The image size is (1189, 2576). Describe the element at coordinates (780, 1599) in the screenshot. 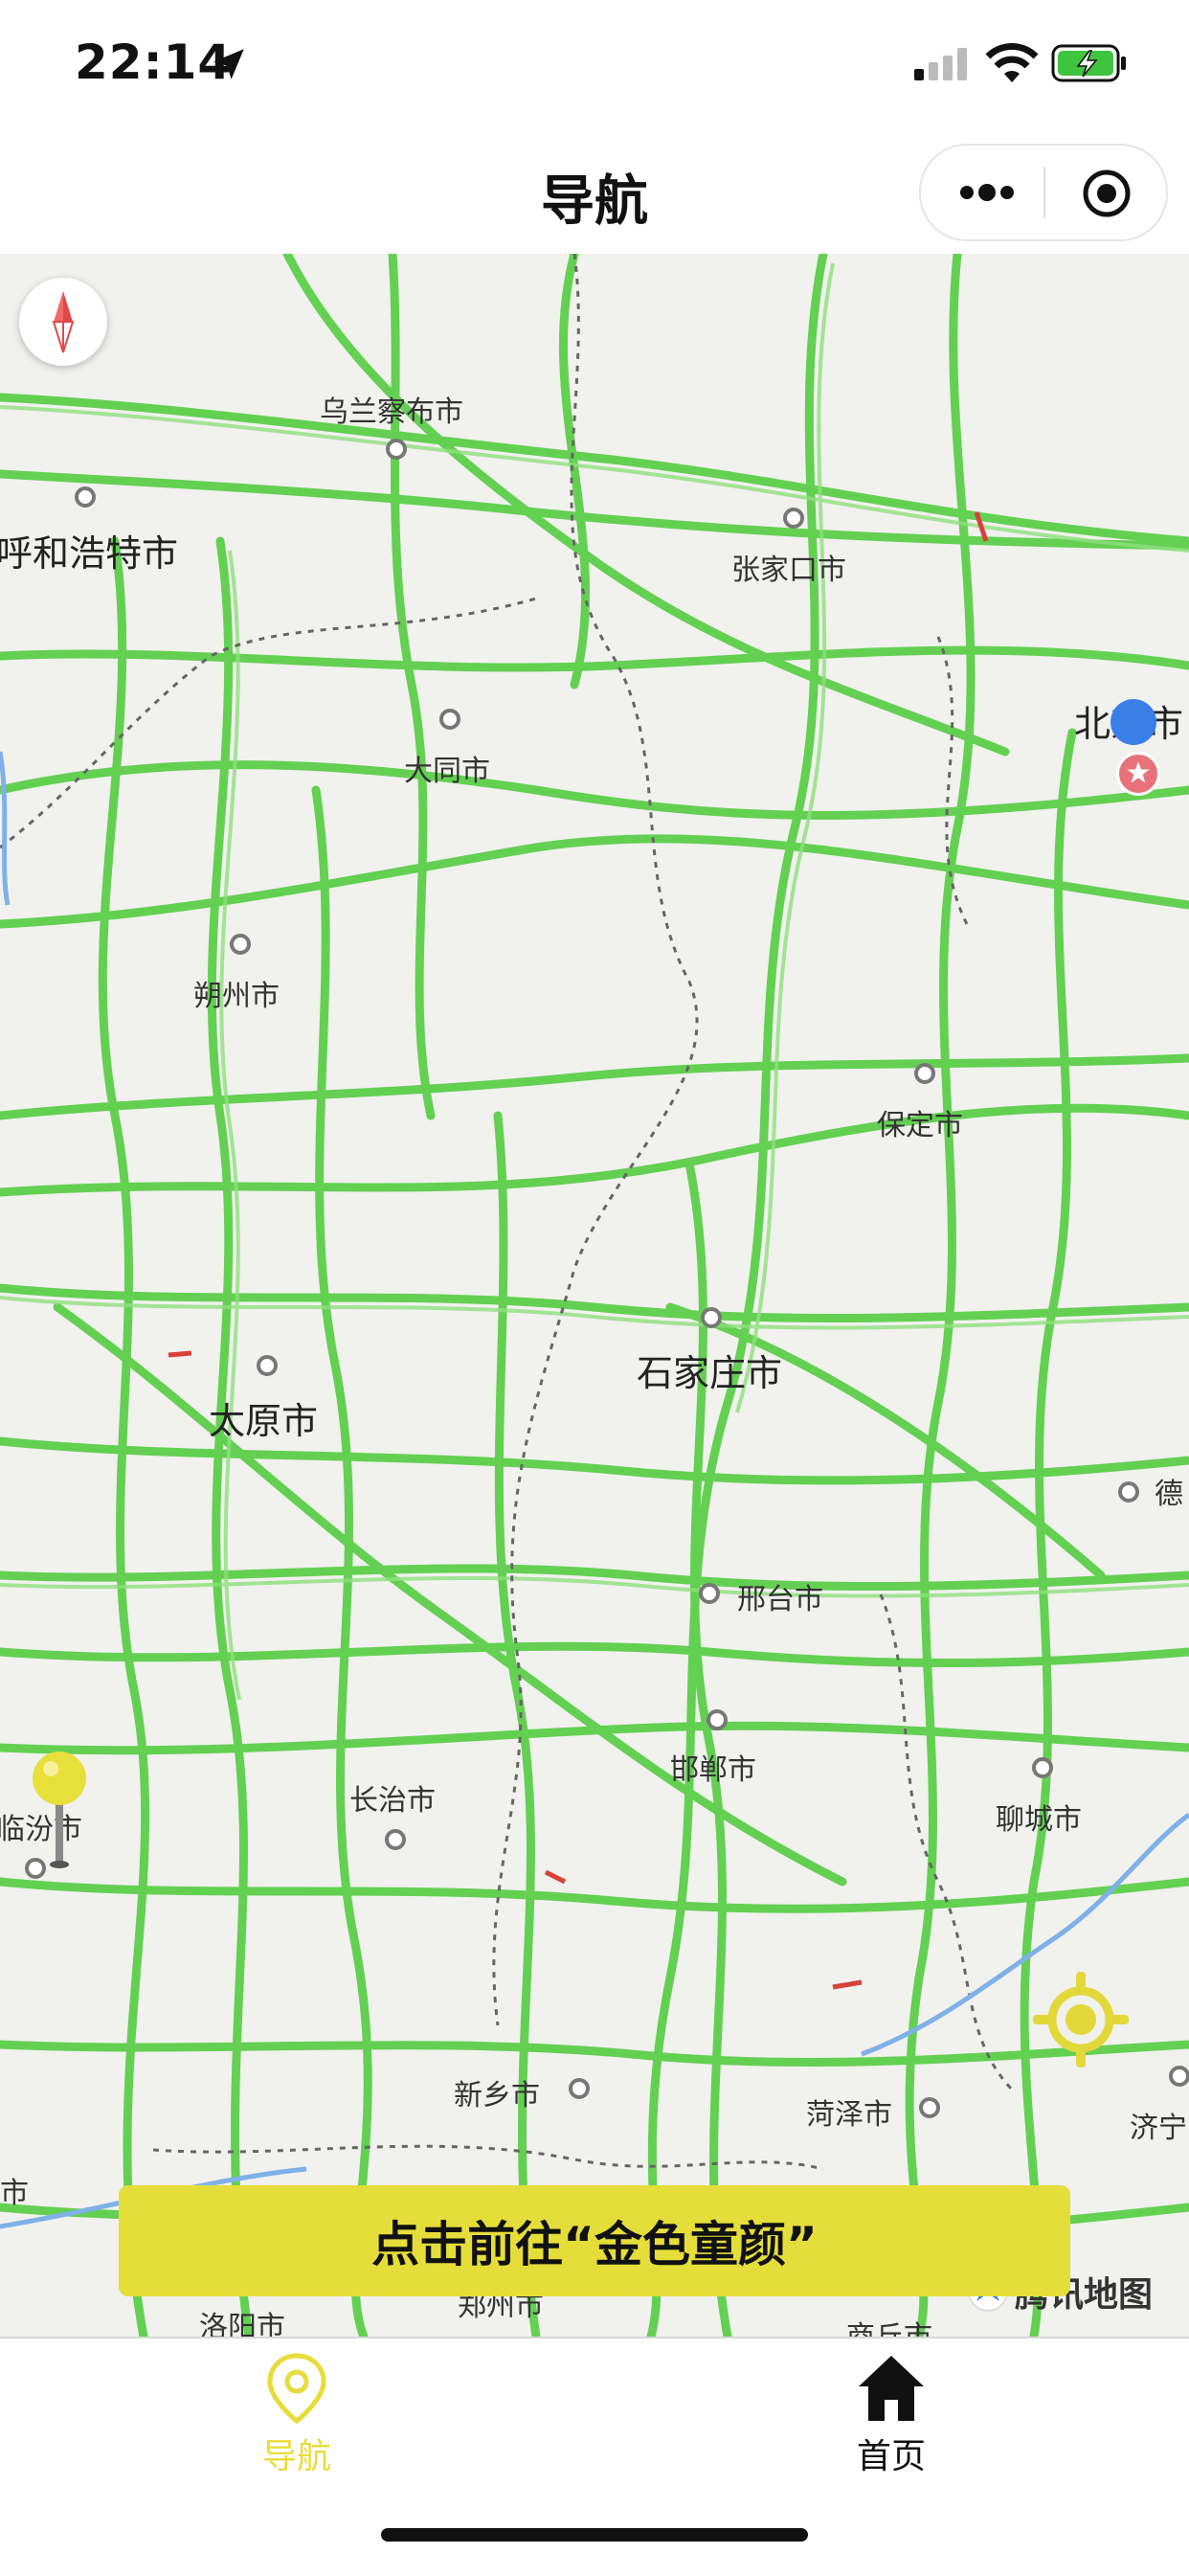

I see `city-label: 邢台市` at that location.